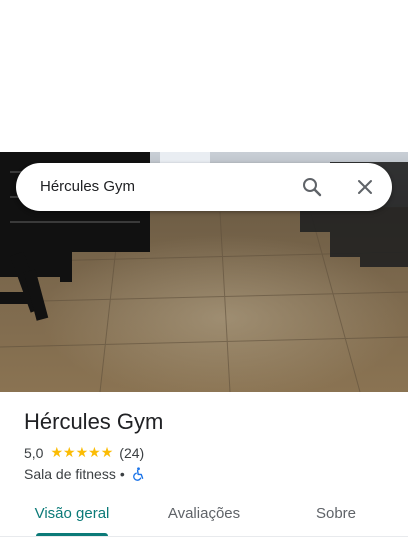 The width and height of the screenshot is (408, 544). I want to click on tab-label: Sobre, so click(336, 513).